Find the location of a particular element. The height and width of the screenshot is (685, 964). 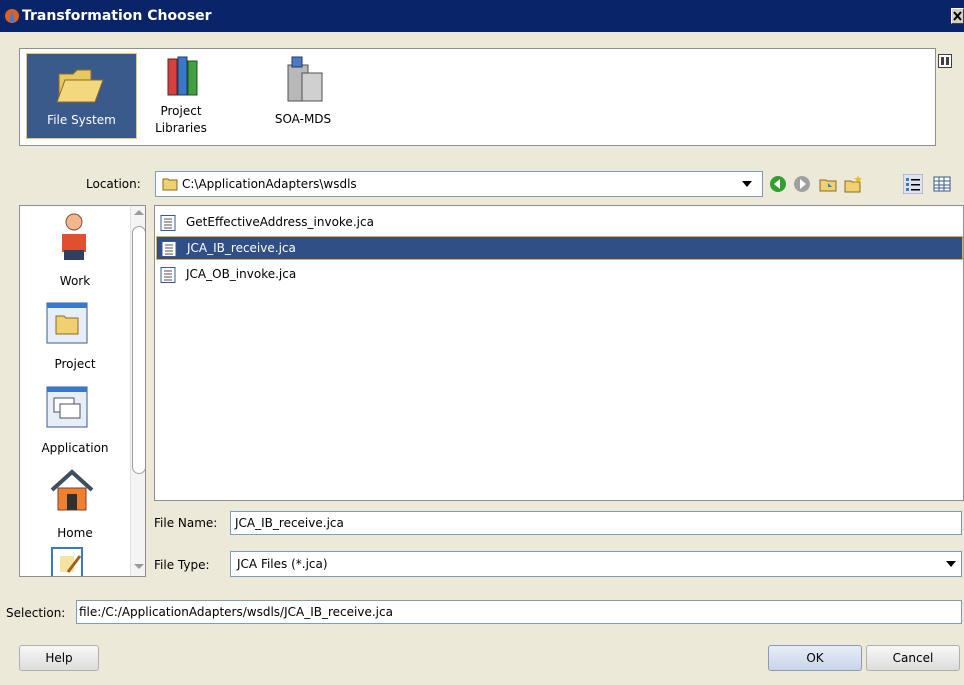

shortcut-home: Home is located at coordinates (75, 505).